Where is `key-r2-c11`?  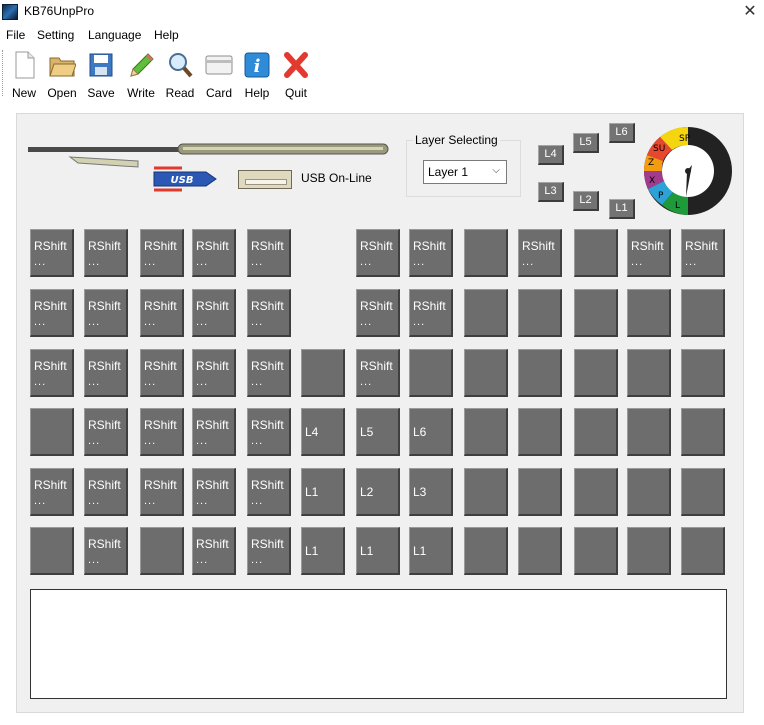
key-r2-c11 is located at coordinates (596, 313).